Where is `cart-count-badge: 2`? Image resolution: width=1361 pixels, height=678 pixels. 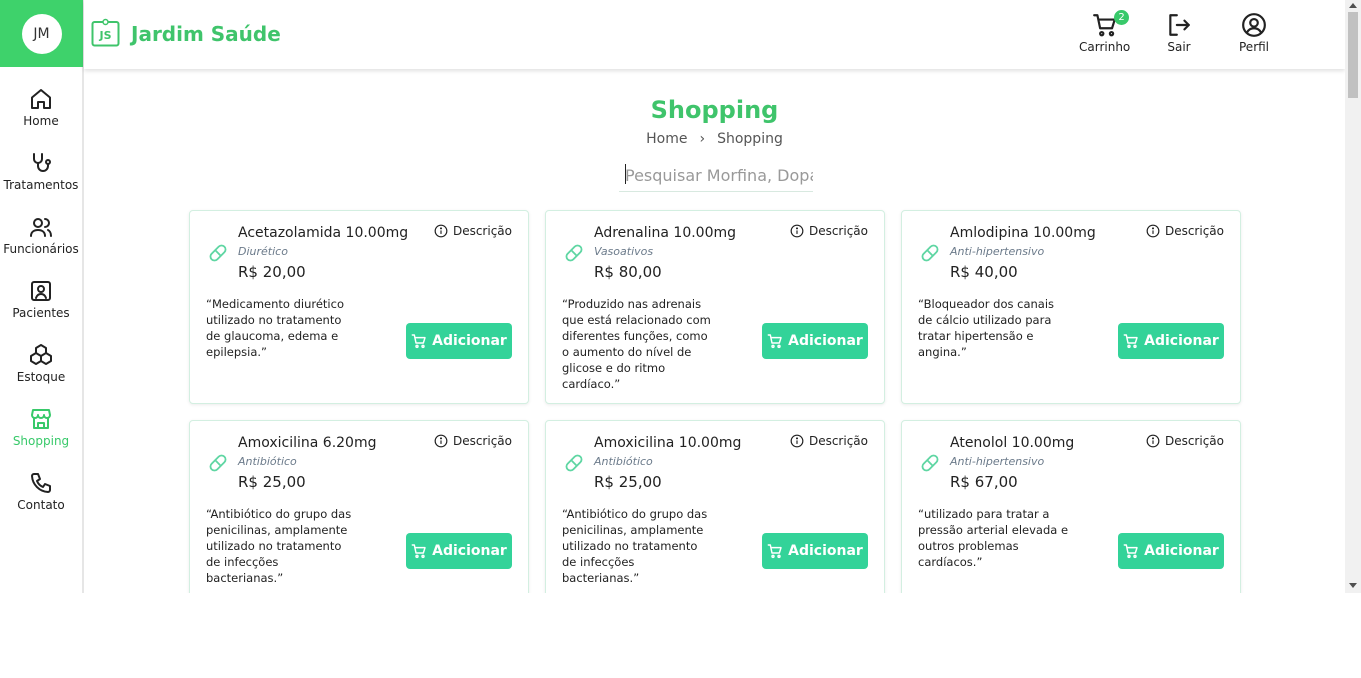 cart-count-badge: 2 is located at coordinates (1121, 17).